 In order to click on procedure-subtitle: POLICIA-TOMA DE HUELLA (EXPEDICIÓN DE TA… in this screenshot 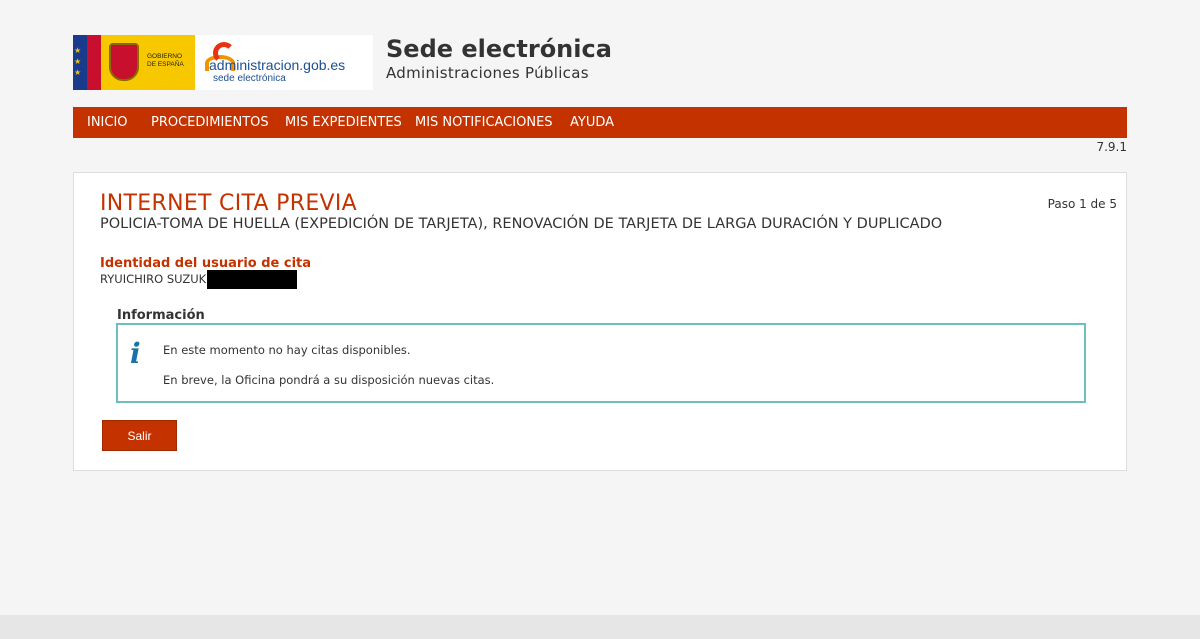, I will do `click(521, 224)`.